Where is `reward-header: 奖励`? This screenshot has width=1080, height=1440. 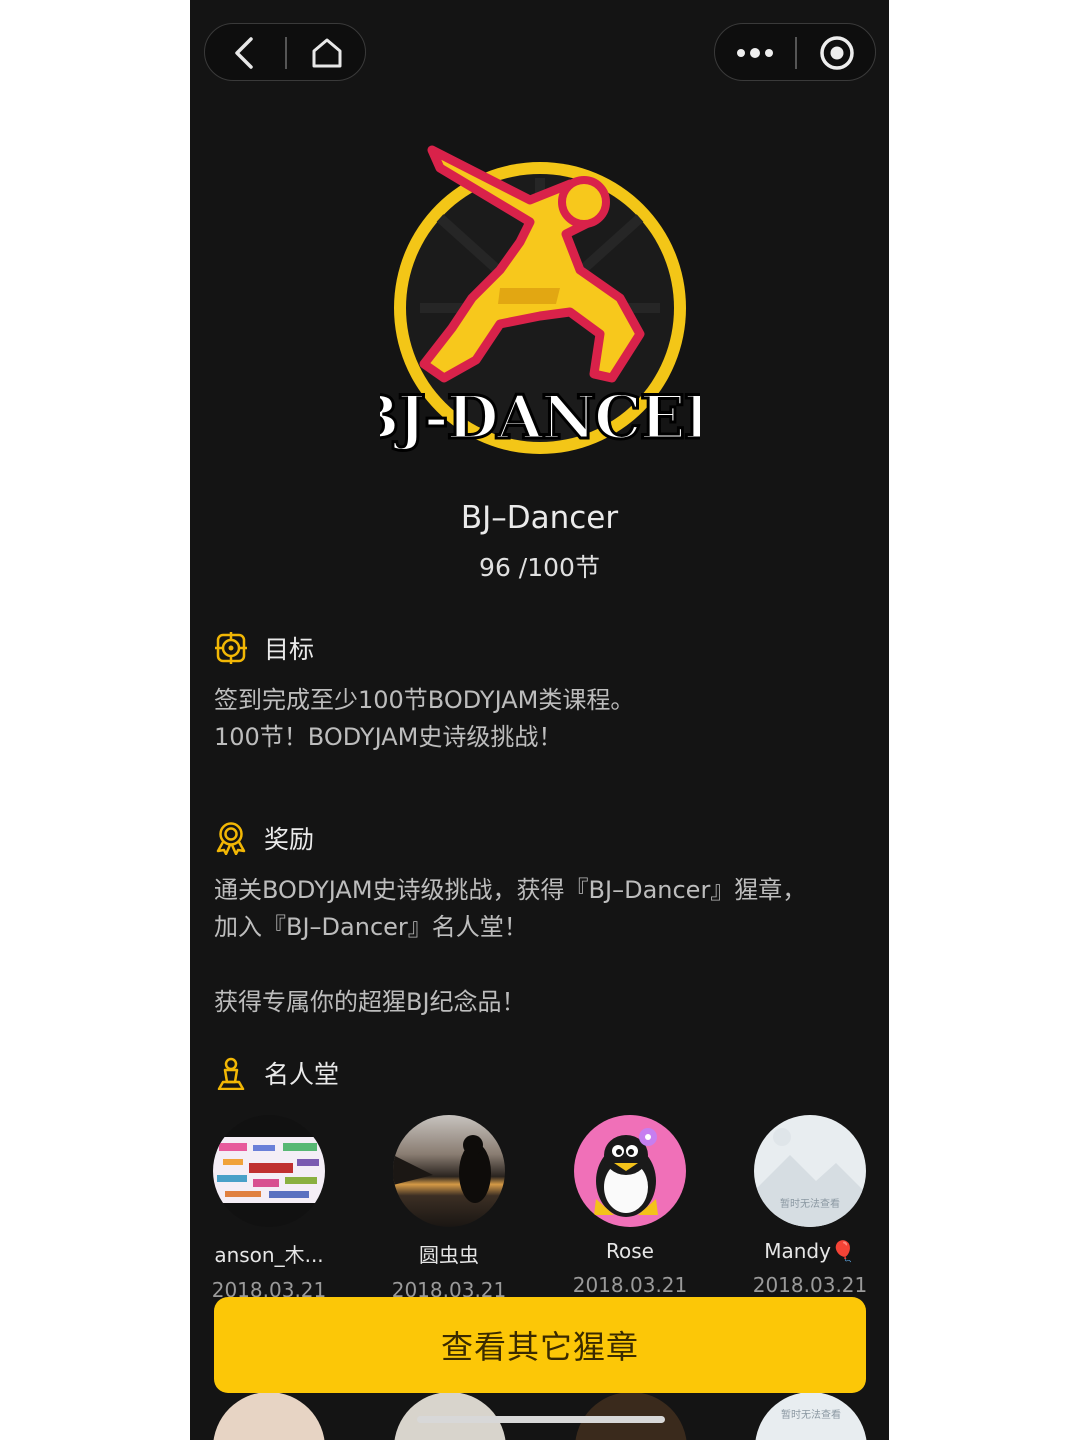 reward-header: 奖励 is located at coordinates (264, 838).